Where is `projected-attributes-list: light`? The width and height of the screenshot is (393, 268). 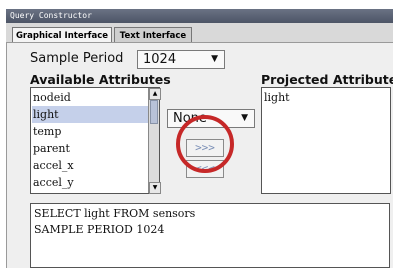 projected-attributes-list: light is located at coordinates (326, 140).